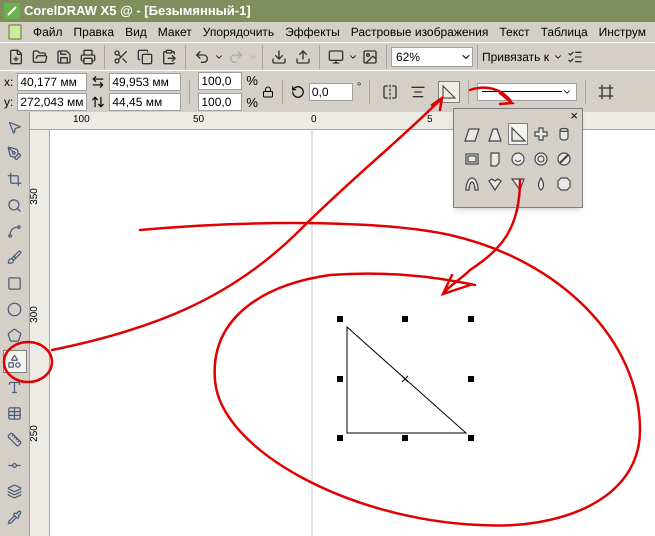  I want to click on ruler-label: 250, so click(34, 433).